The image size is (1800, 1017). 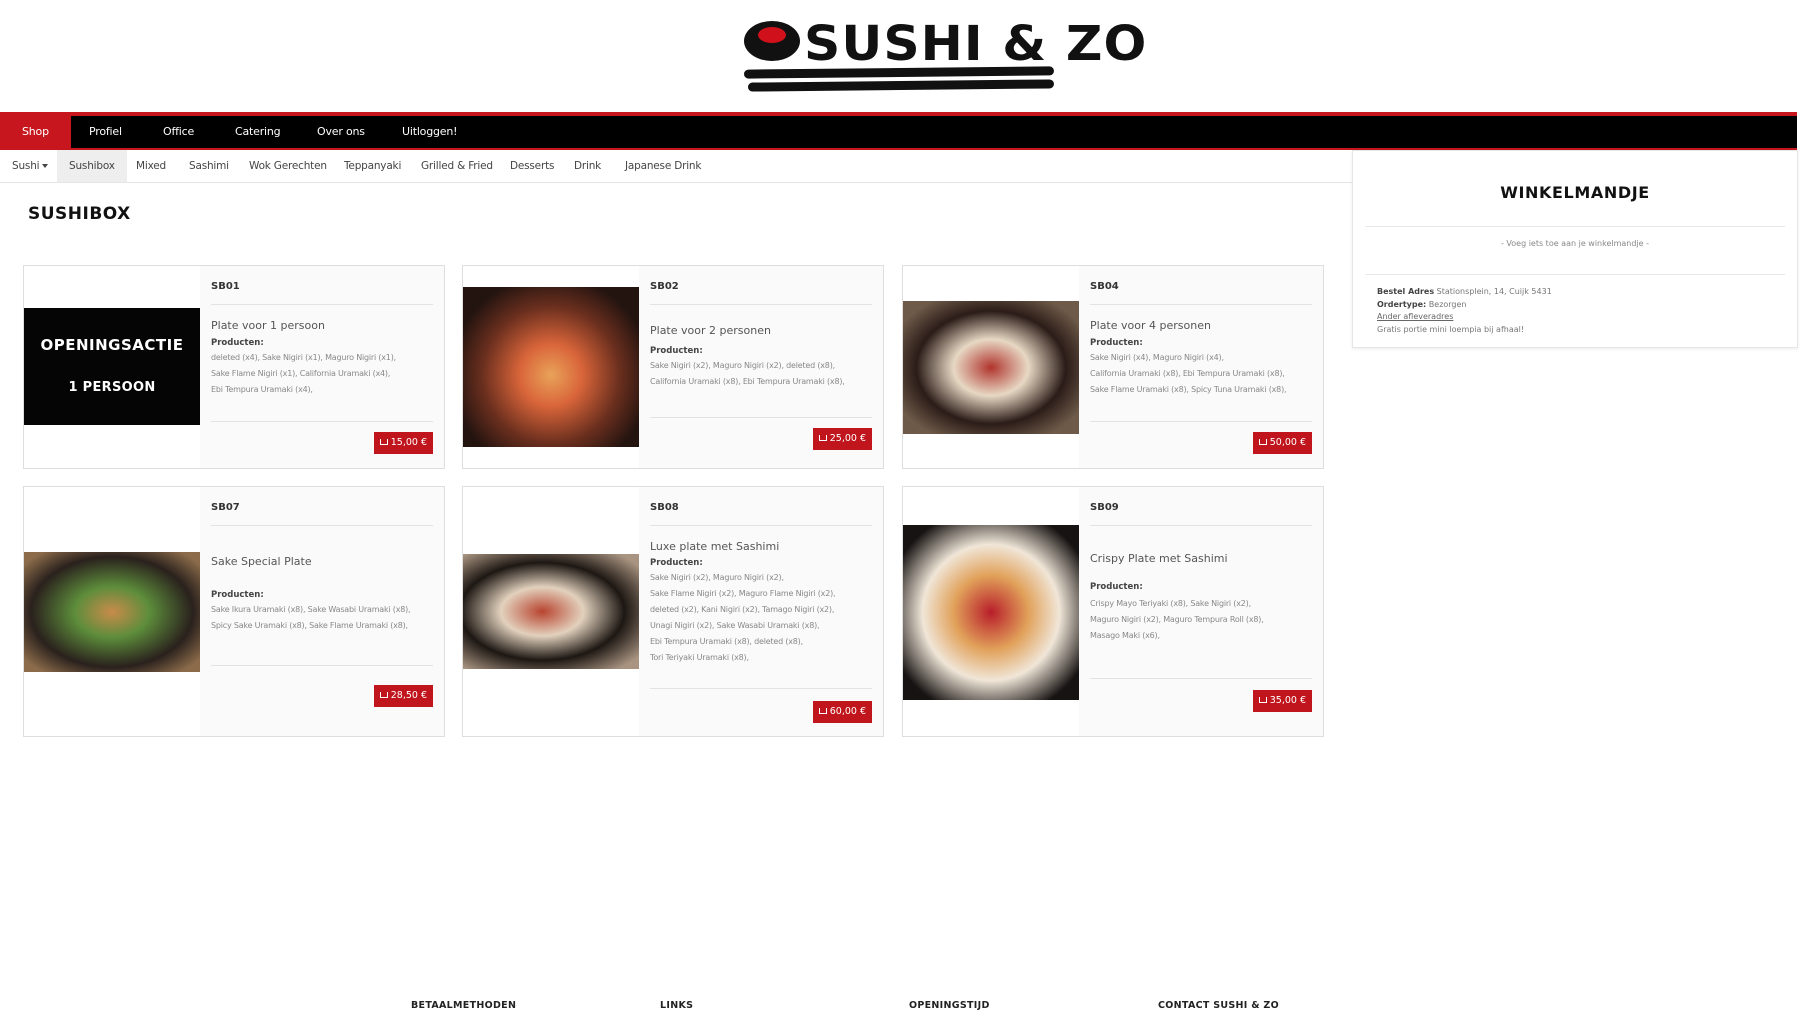 I want to click on footer-heading-contact: CONTACT SUSHI & ZO, so click(x=1219, y=1005).